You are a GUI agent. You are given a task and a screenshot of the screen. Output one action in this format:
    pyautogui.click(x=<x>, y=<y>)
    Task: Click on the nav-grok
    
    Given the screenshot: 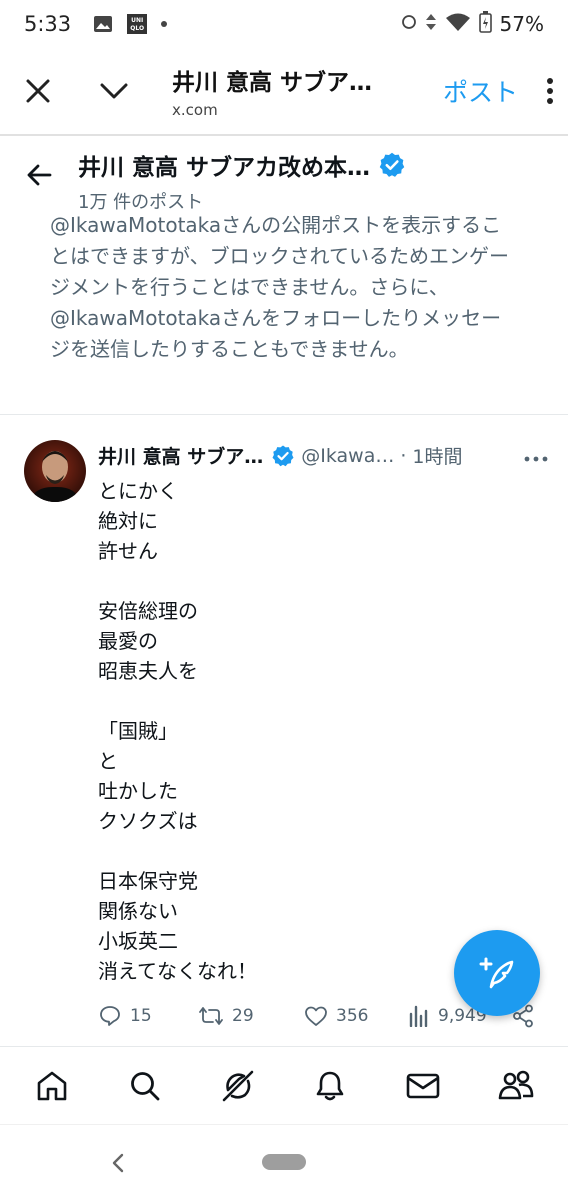 What is the action you would take?
    pyautogui.click(x=238, y=1086)
    